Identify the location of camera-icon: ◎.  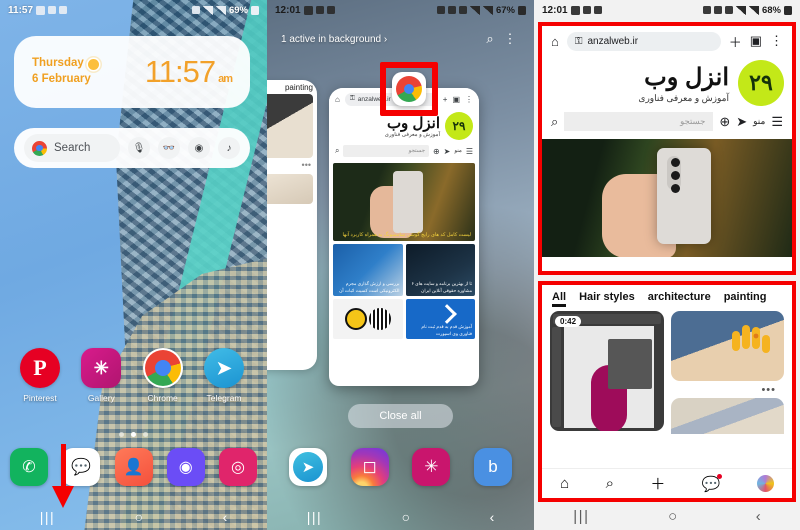
(238, 467).